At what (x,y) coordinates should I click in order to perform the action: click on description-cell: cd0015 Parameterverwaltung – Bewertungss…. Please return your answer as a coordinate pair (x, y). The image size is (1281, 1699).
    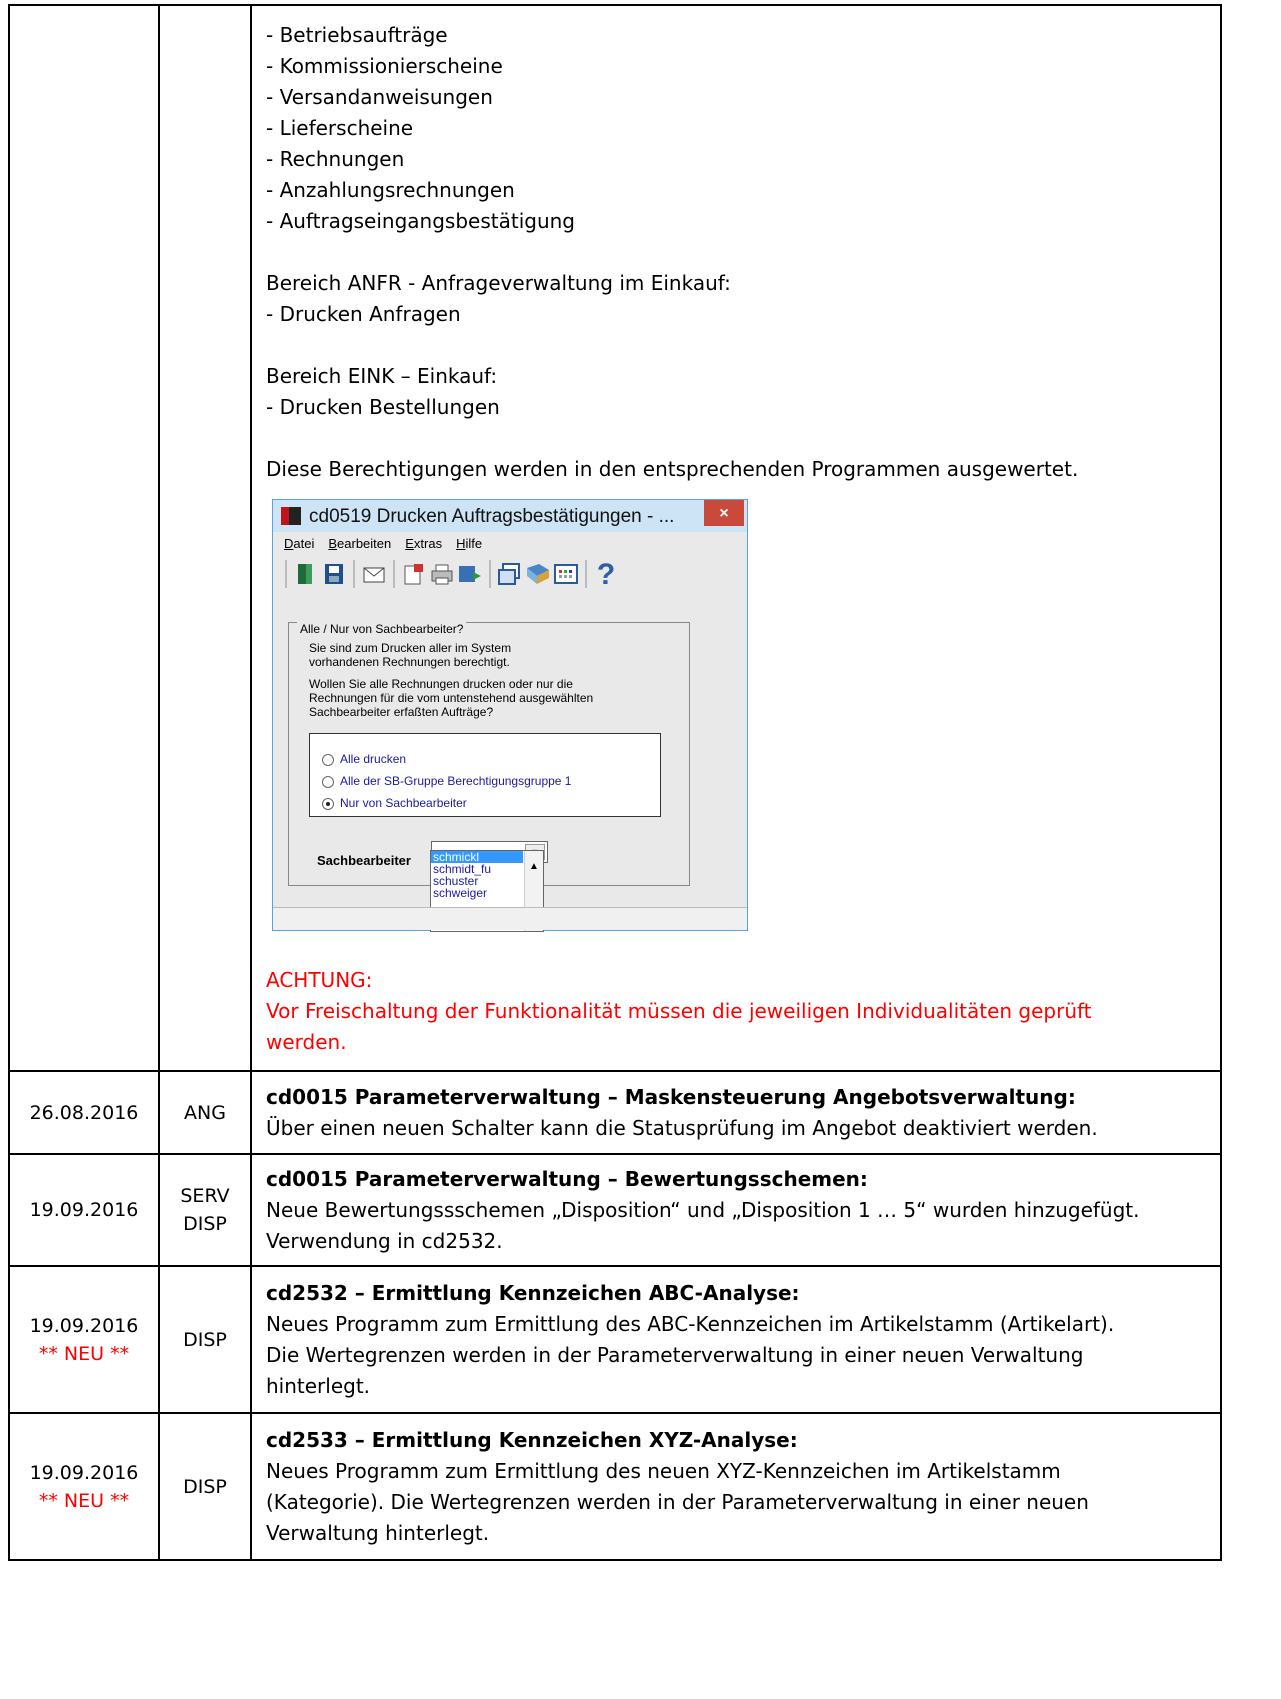
    Looking at the image, I should click on (736, 1210).